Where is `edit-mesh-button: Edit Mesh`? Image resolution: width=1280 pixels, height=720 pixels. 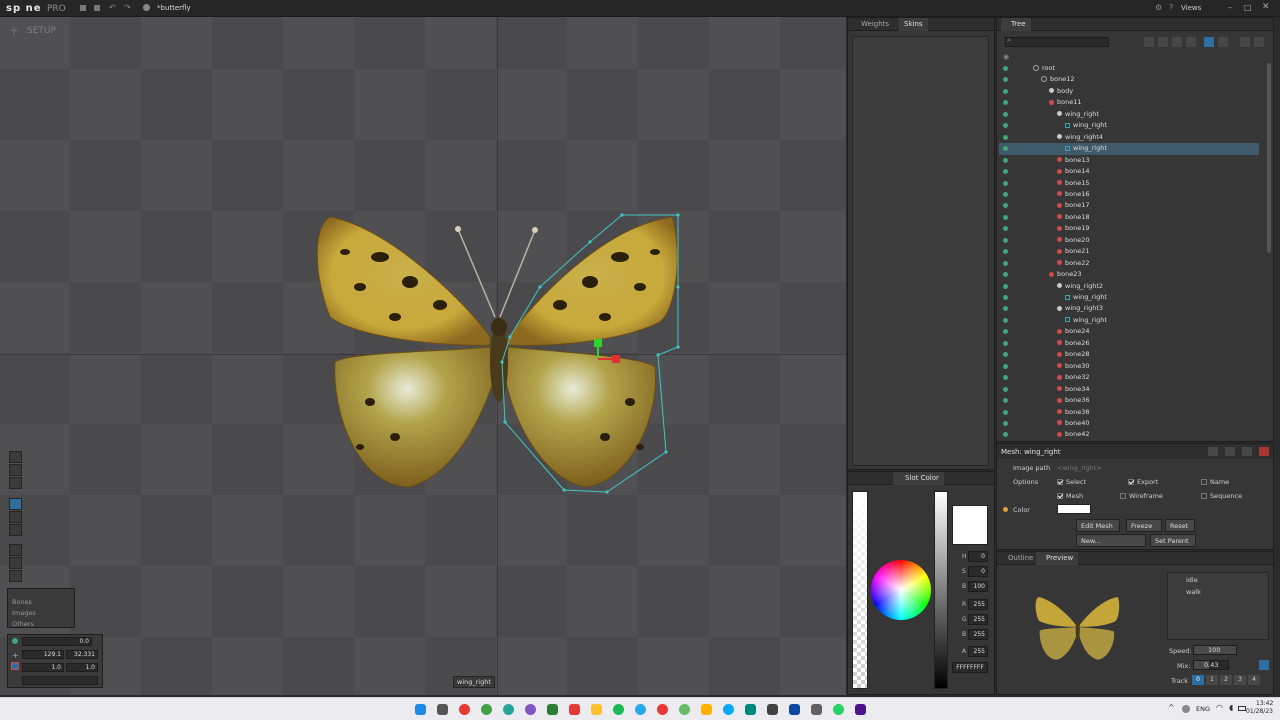
edit-mesh-button: Edit Mesh is located at coordinates (1098, 525).